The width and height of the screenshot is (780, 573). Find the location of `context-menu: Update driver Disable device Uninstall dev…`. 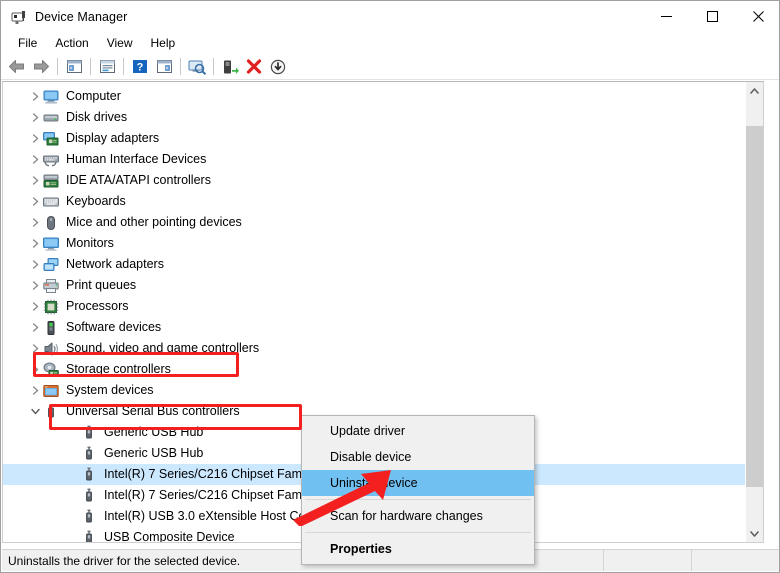

context-menu: Update driver Disable device Uninstall dev… is located at coordinates (418, 490).